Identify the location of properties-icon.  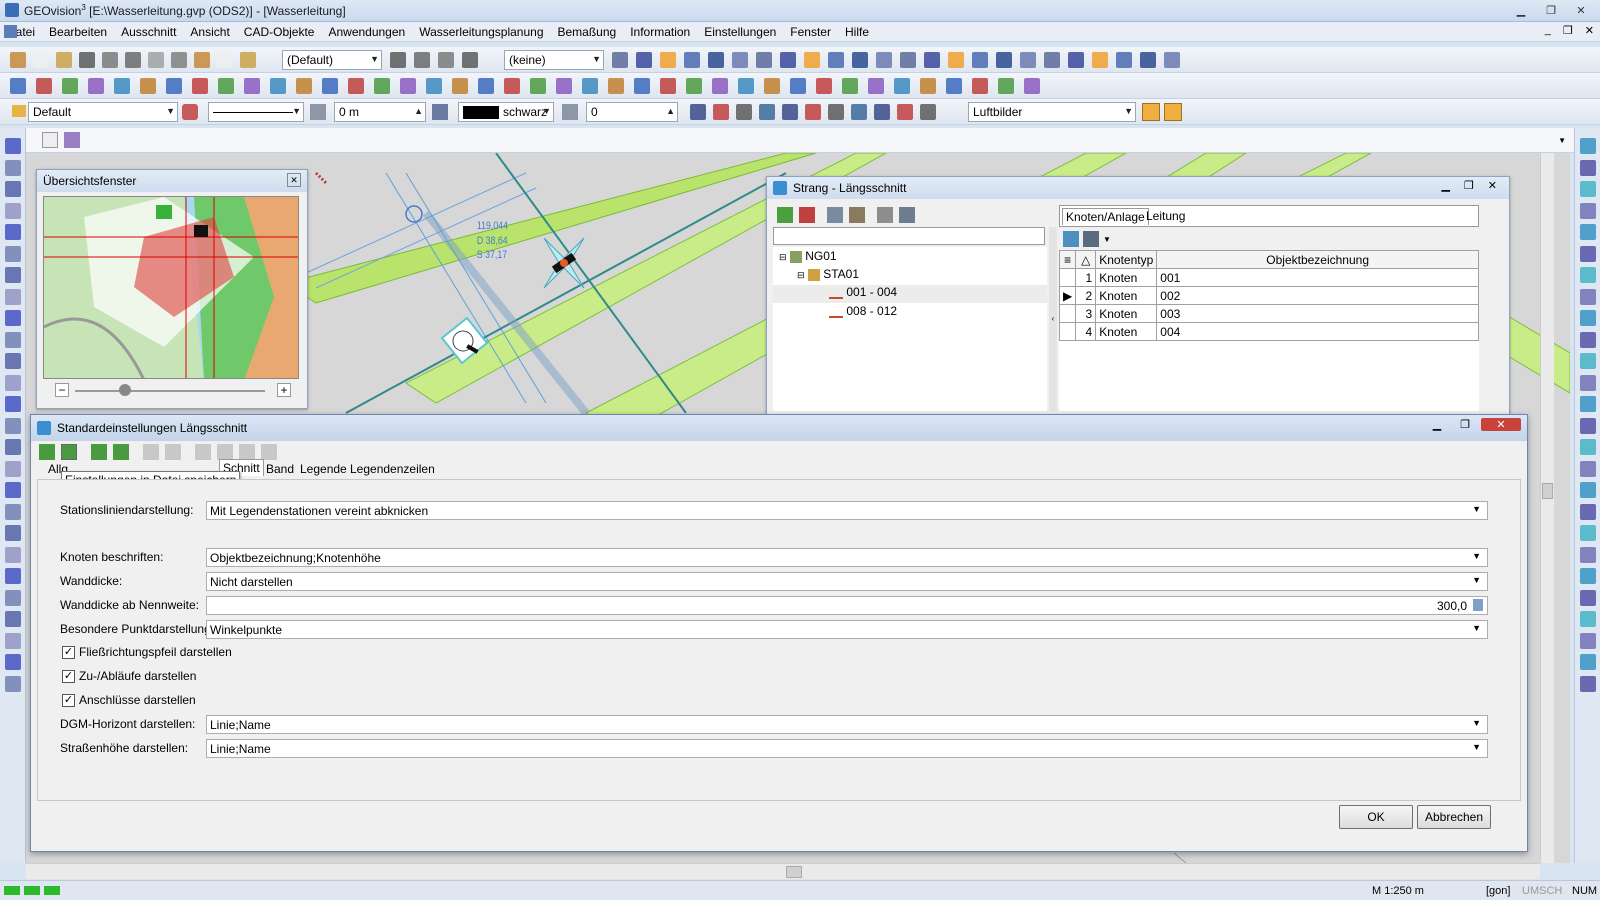
(857, 215).